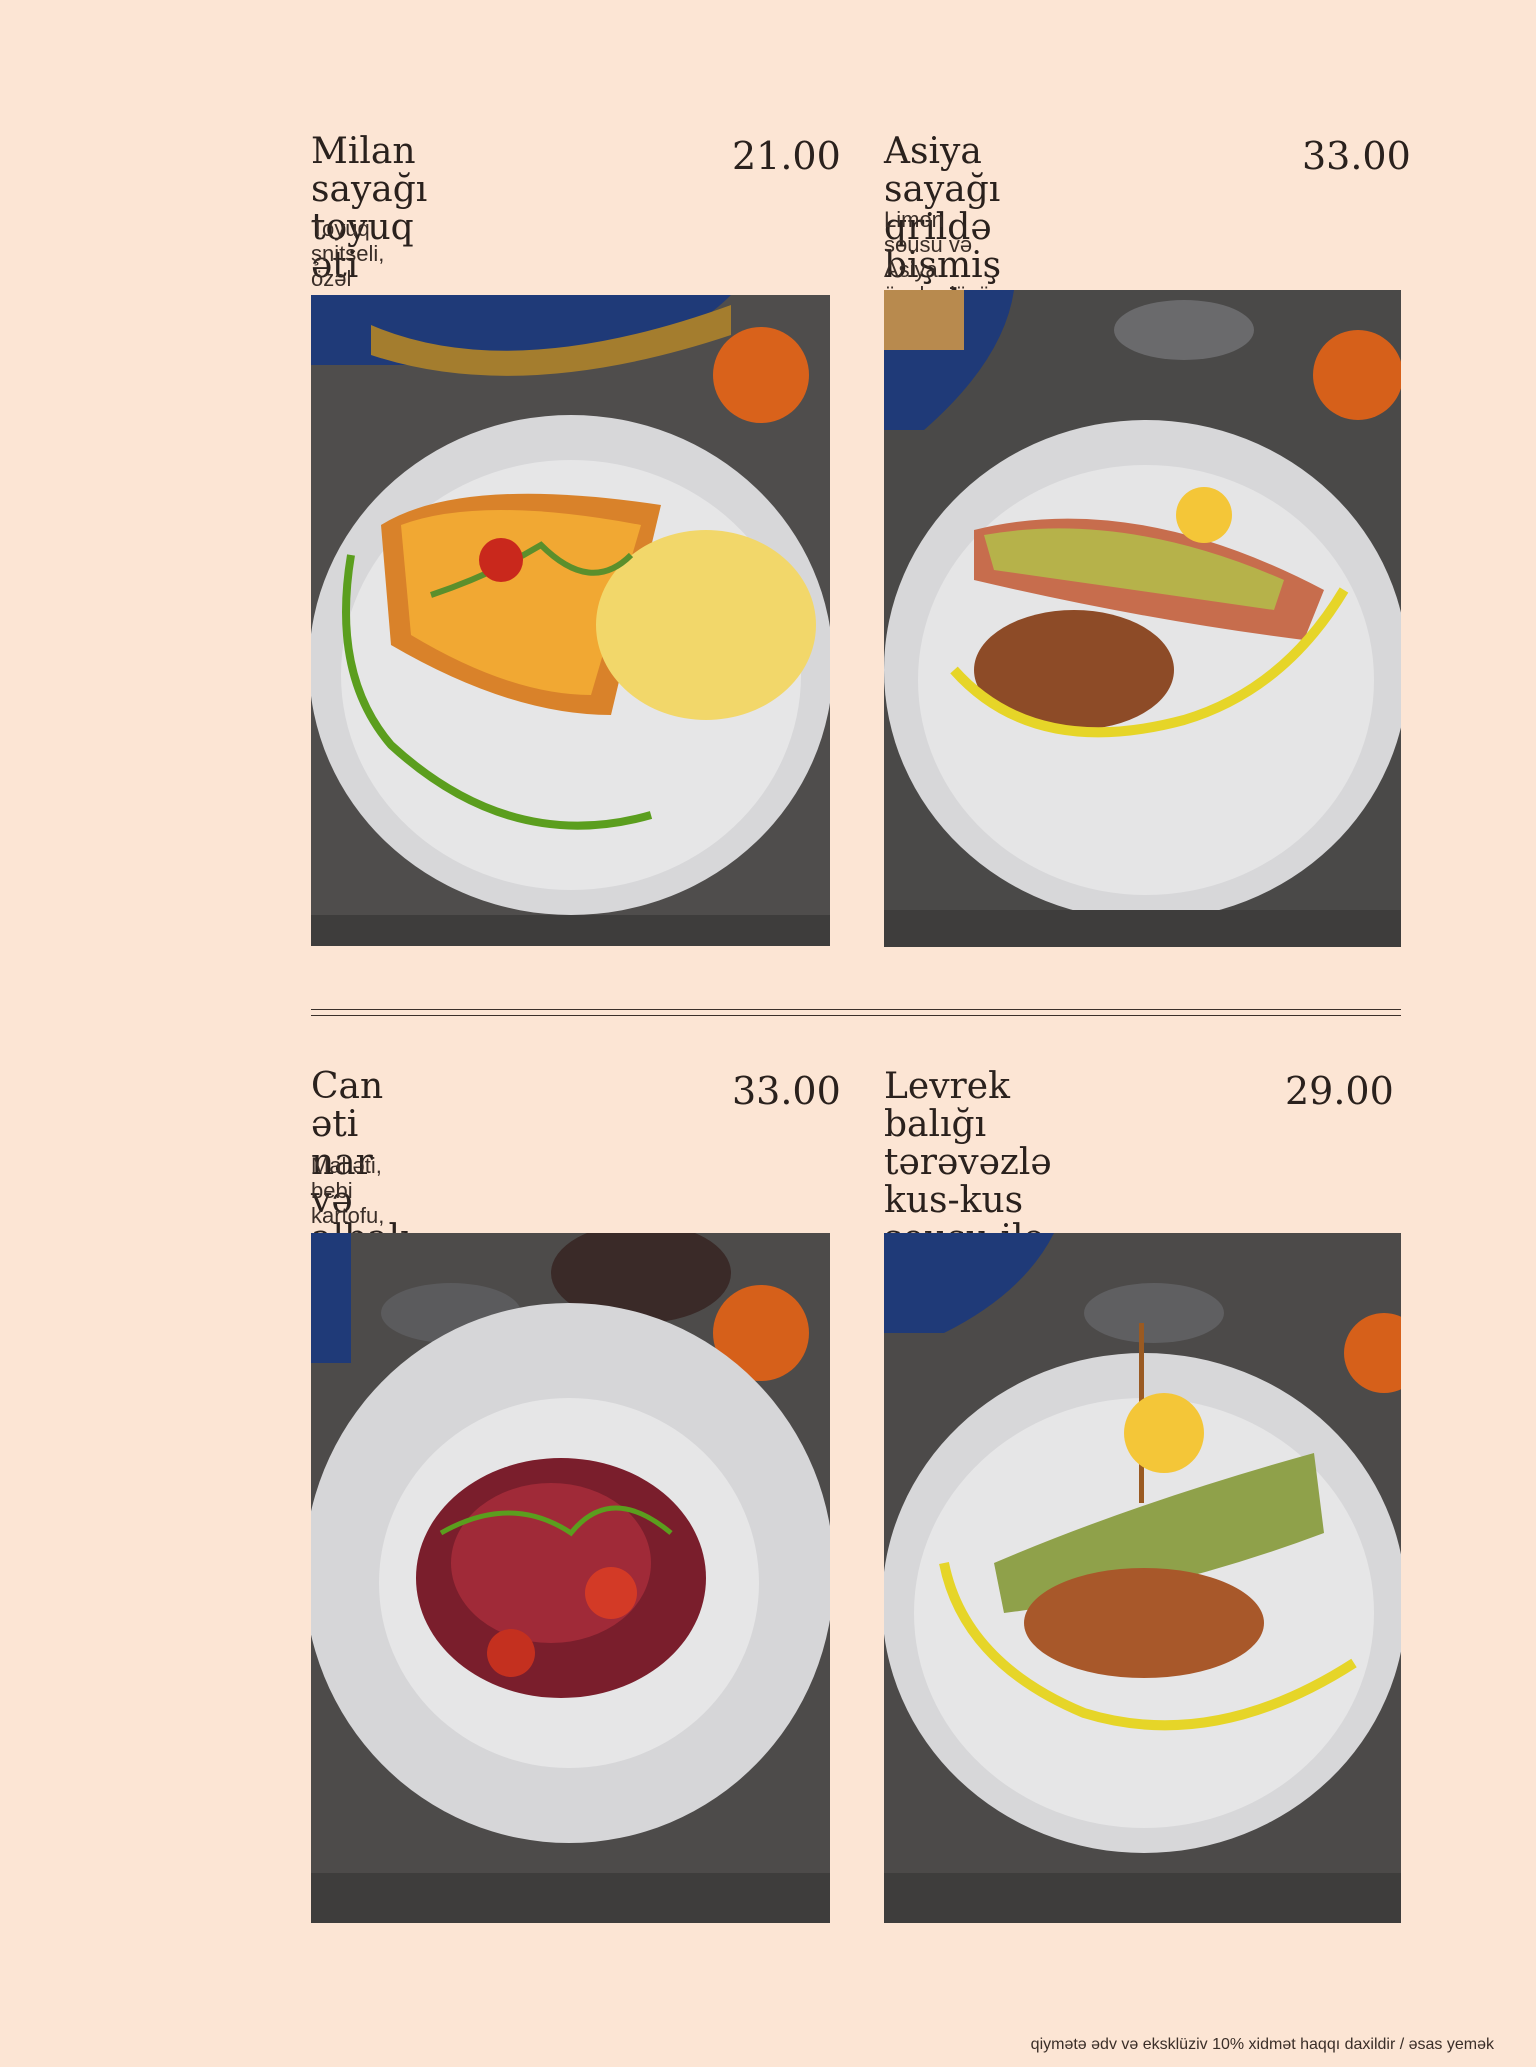 The height and width of the screenshot is (2067, 1536). Describe the element at coordinates (786, 156) in the screenshot. I see `dish-price: 21.00` at that location.